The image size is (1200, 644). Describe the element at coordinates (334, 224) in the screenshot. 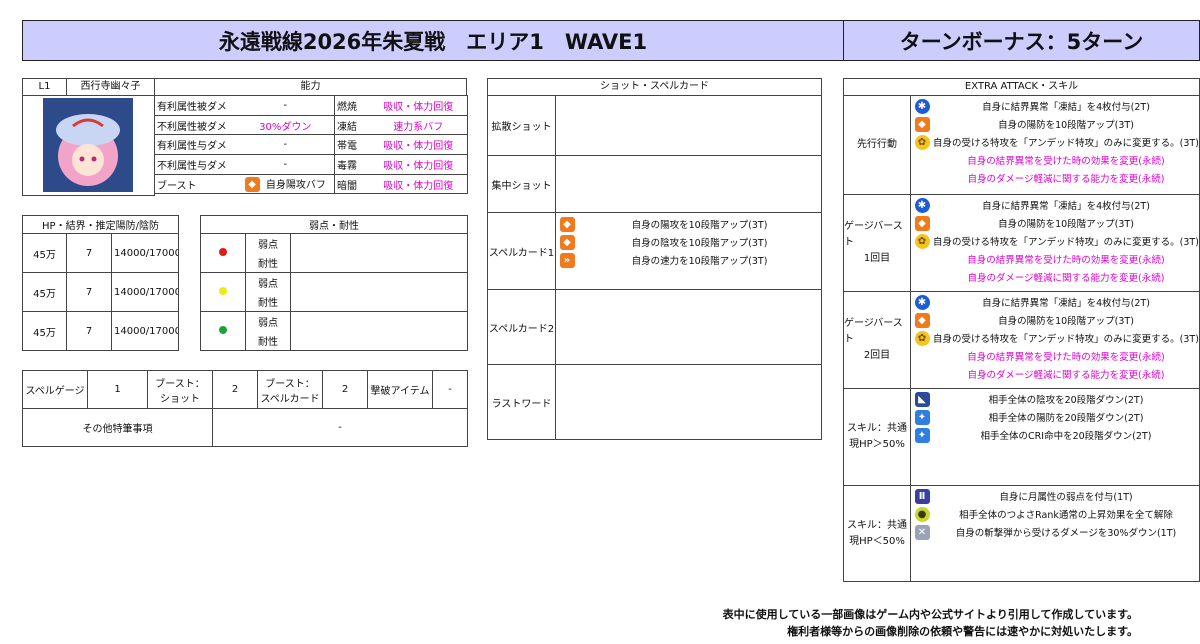

I see `weakness-header: 弱点・耐性` at that location.